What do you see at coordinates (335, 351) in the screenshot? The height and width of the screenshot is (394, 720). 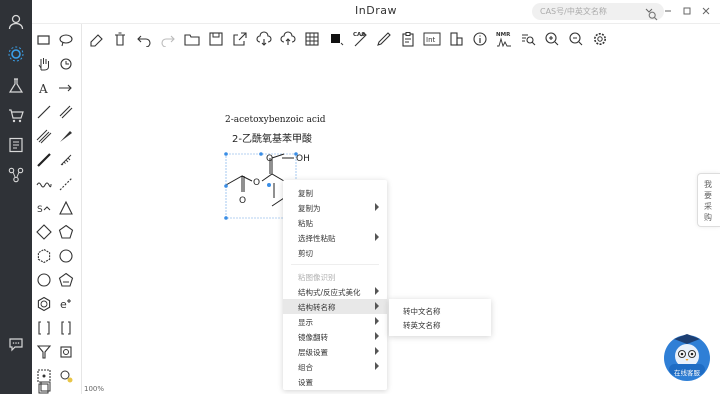 I see `menu-item-layer-settings: 层级设置` at bounding box center [335, 351].